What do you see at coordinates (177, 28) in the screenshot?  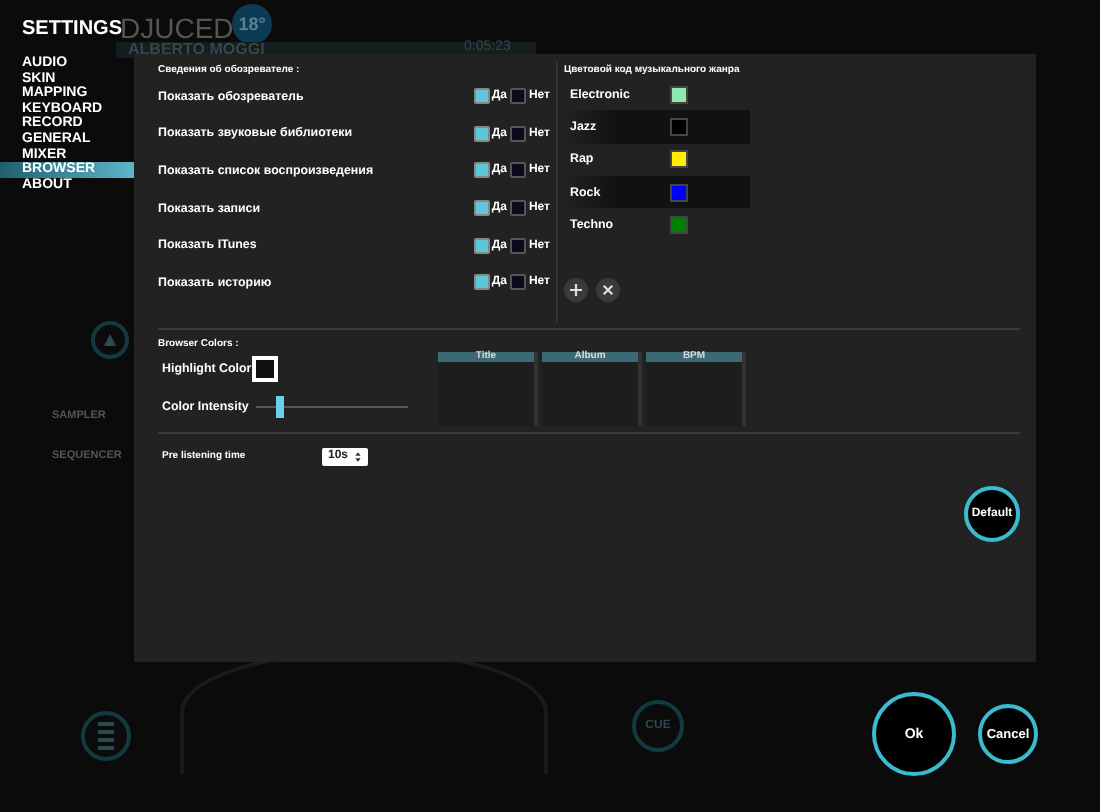 I see `app-logo: DJUCED` at bounding box center [177, 28].